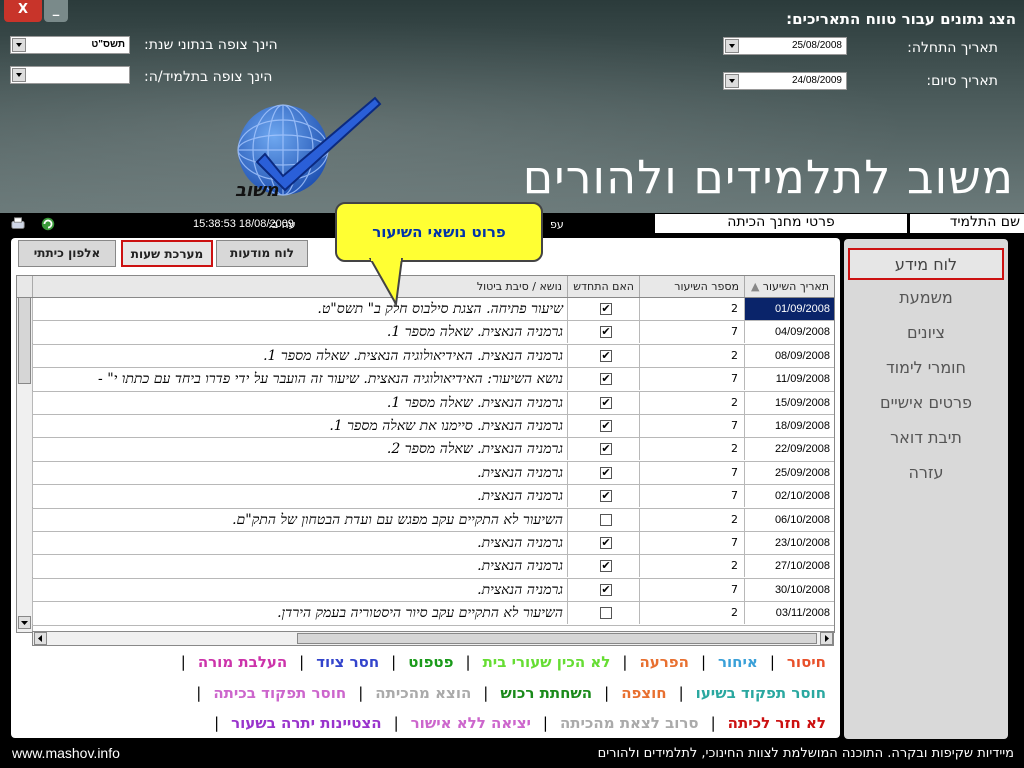 This screenshot has height=768, width=1024. I want to click on sidebar-item-discipline: משמעת, so click(926, 299).